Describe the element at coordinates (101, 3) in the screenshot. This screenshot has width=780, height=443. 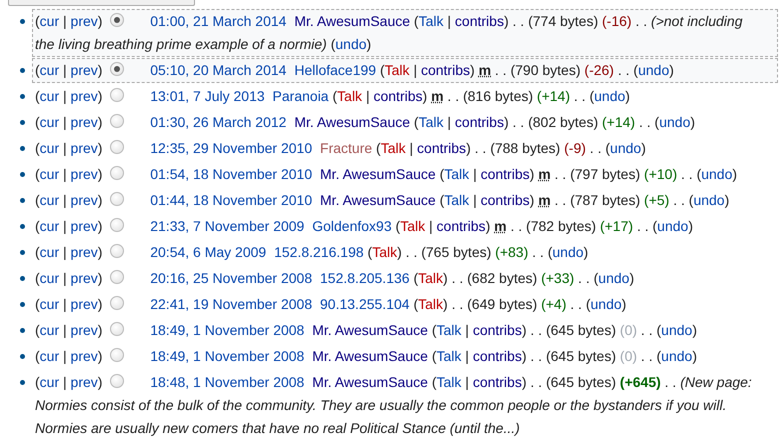
I see `compare-button` at that location.